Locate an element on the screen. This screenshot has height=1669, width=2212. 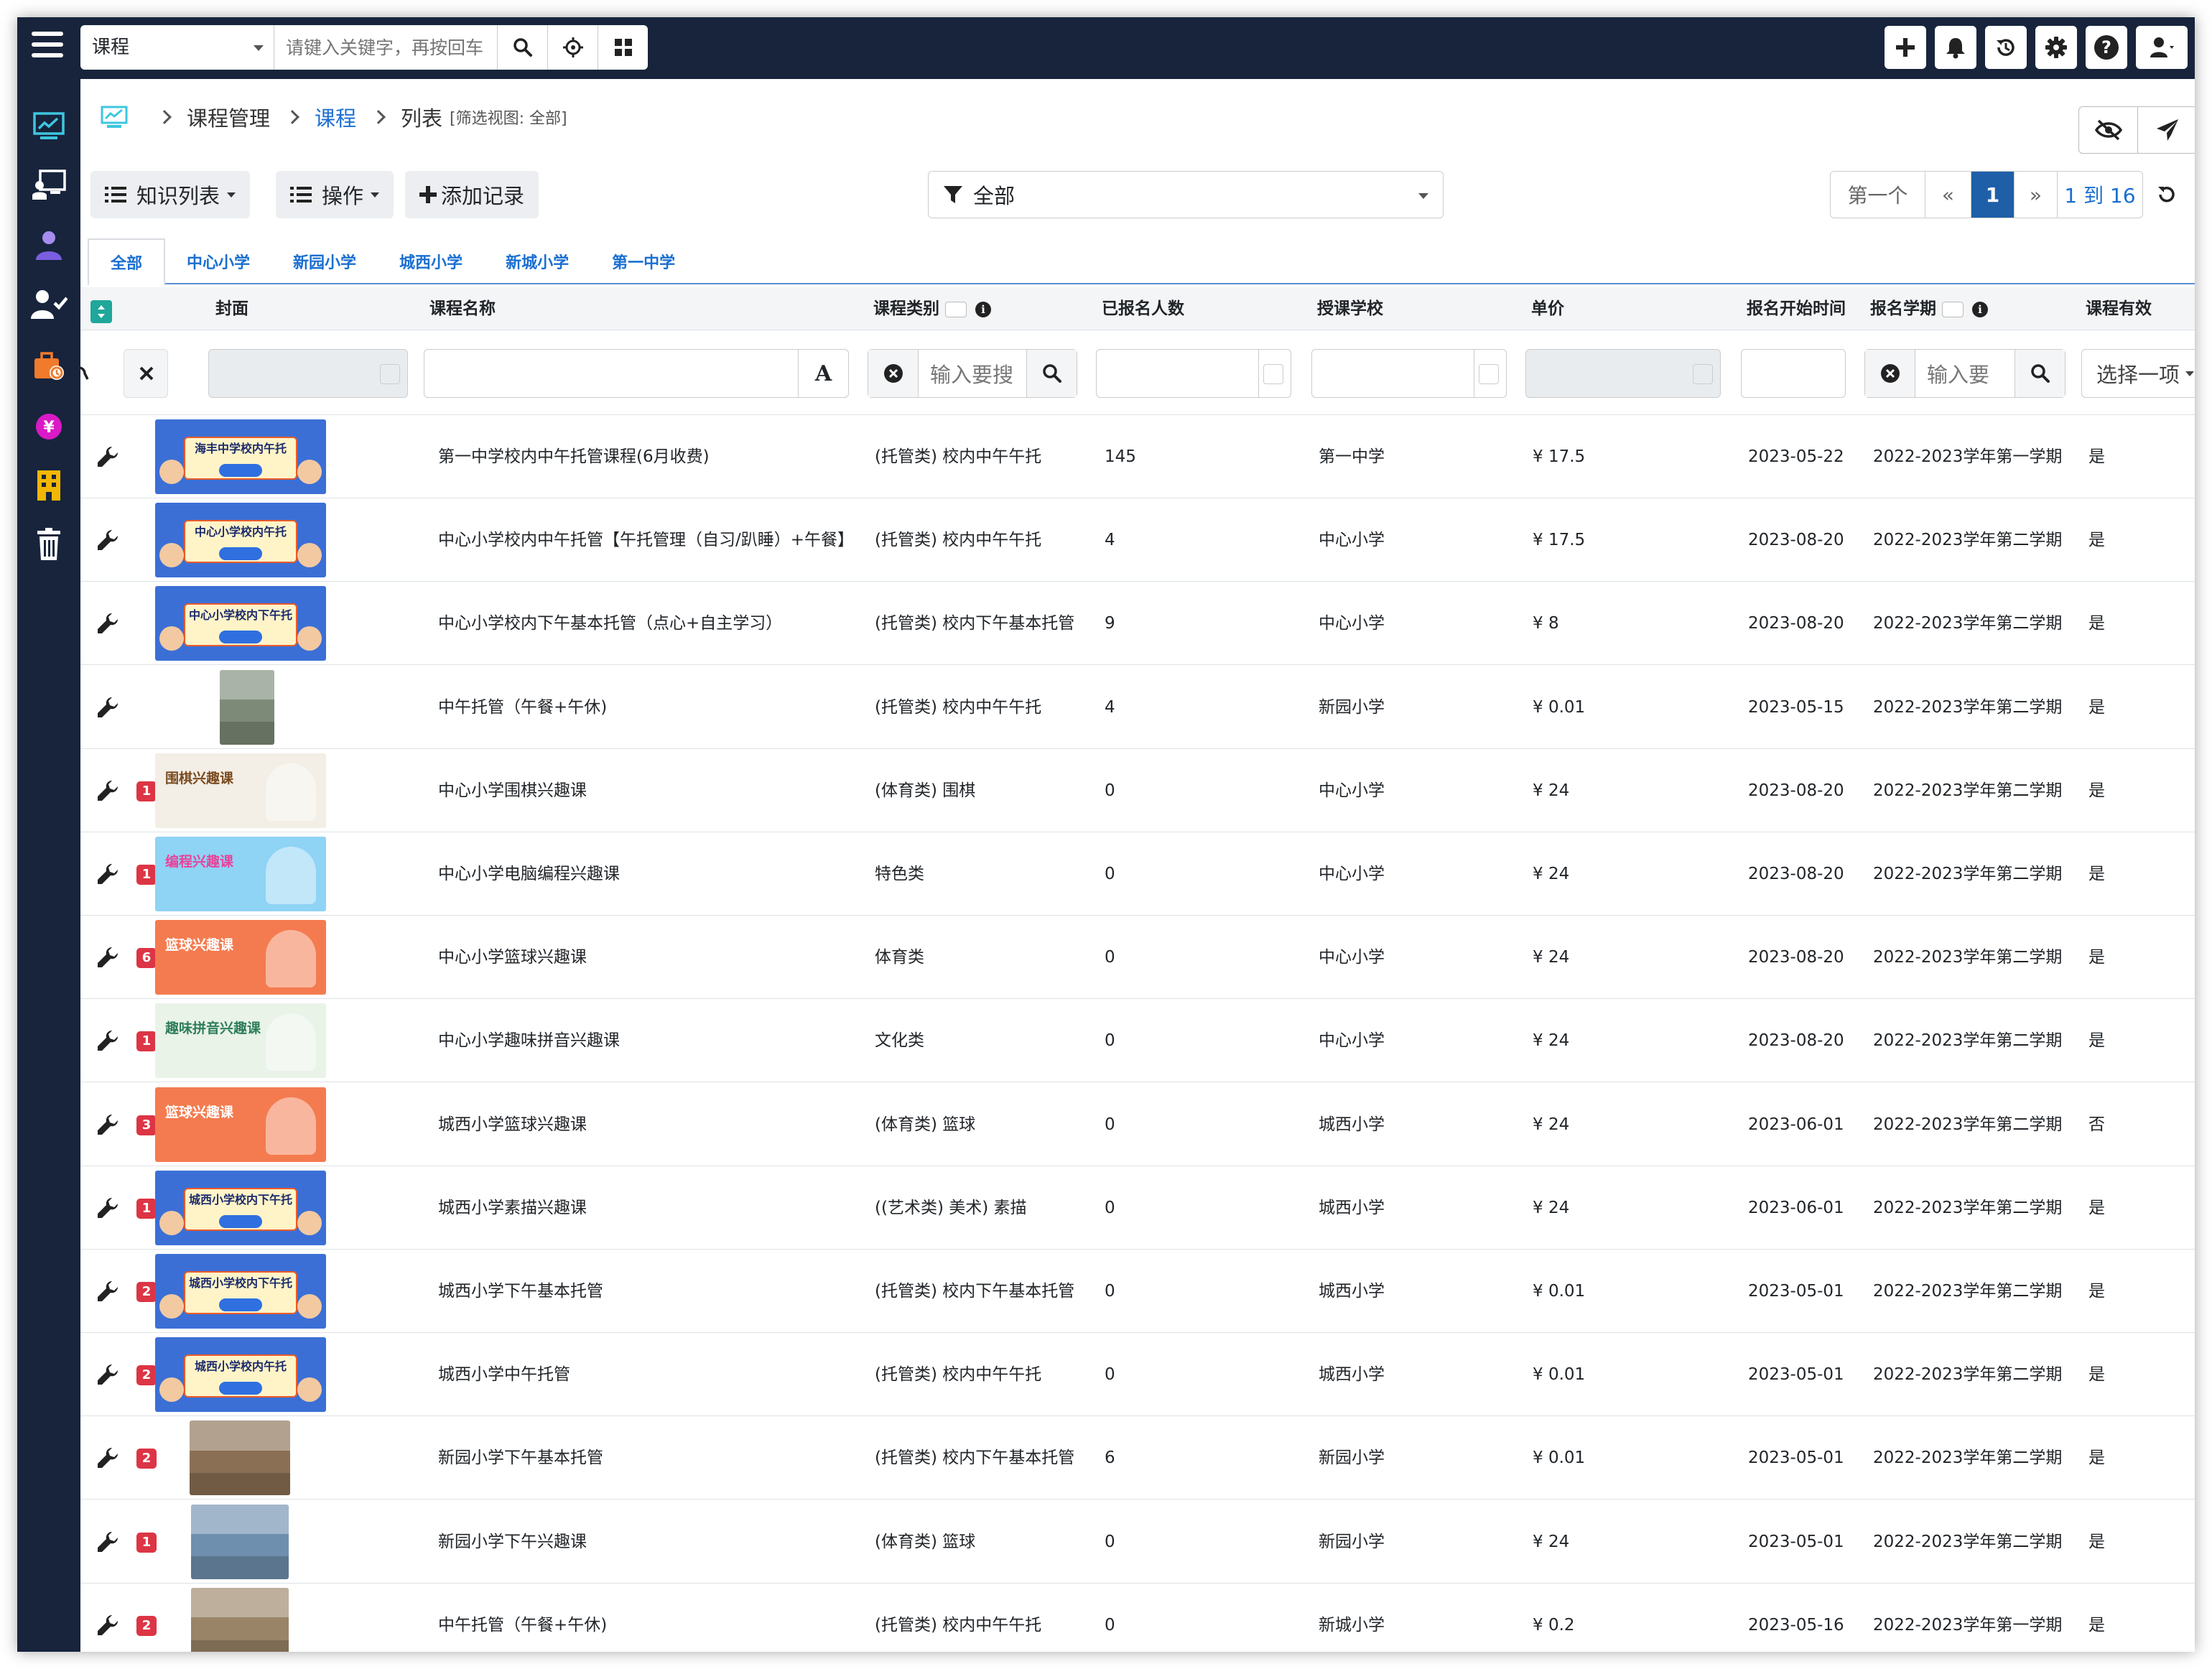
sidebar-item-students is located at coordinates (49, 245).